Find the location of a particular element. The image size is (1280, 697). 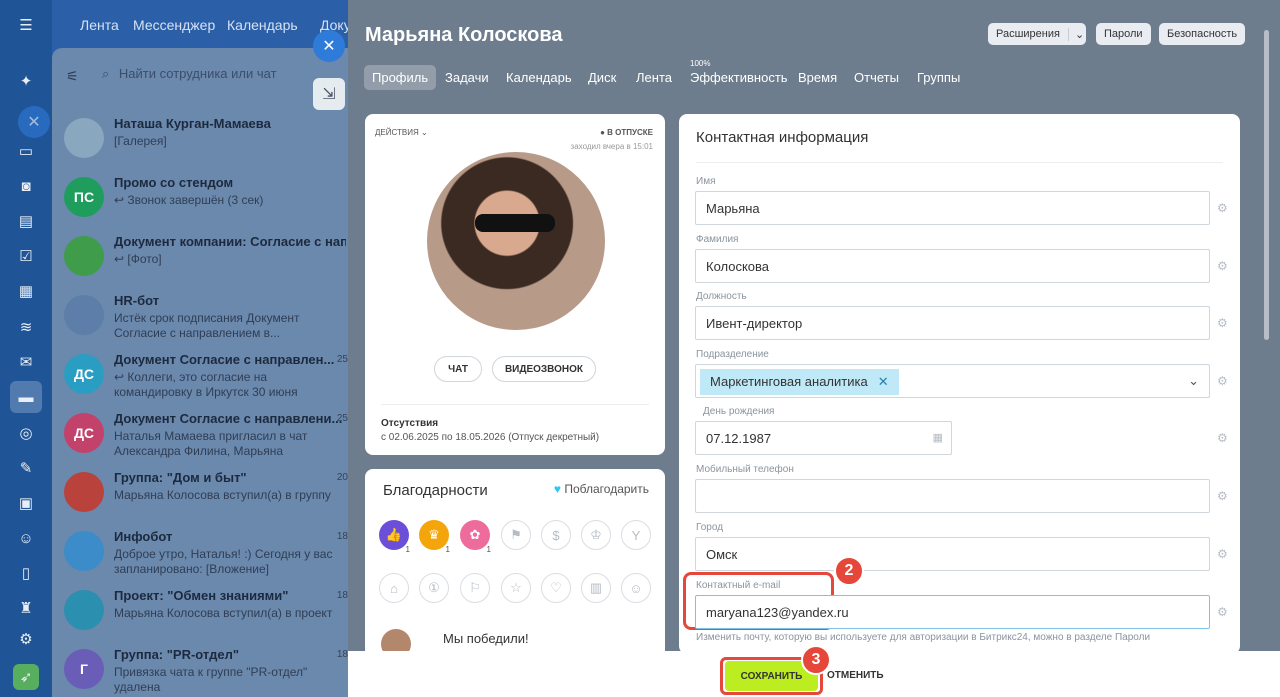

nav-feed: Лента is located at coordinates (99, 25).